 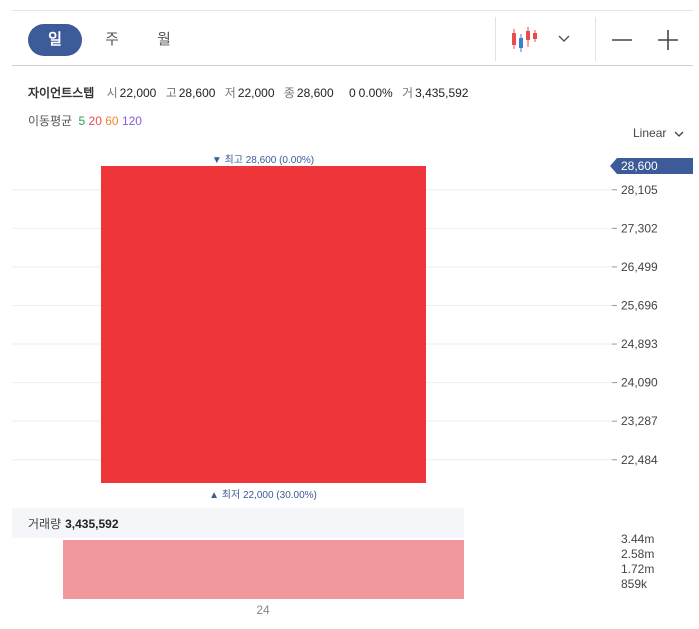 What do you see at coordinates (92, 524) in the screenshot?
I see `volume-value: 3,435,592` at bounding box center [92, 524].